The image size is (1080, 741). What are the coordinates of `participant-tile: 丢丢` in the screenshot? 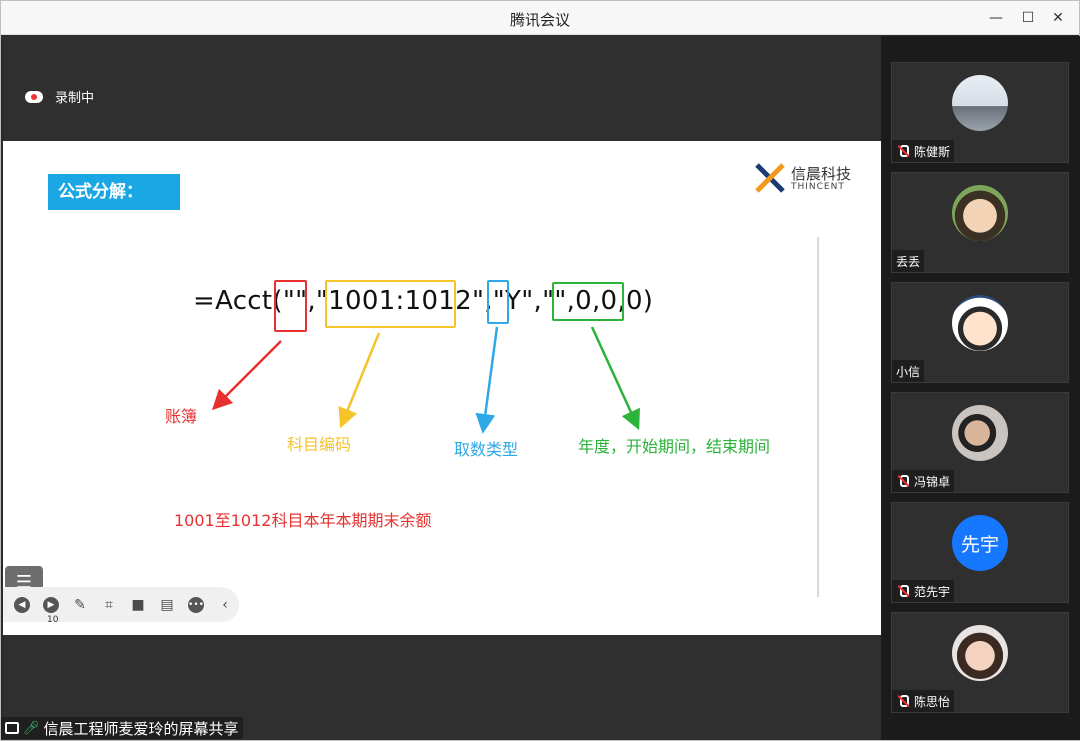 It's located at (980, 222).